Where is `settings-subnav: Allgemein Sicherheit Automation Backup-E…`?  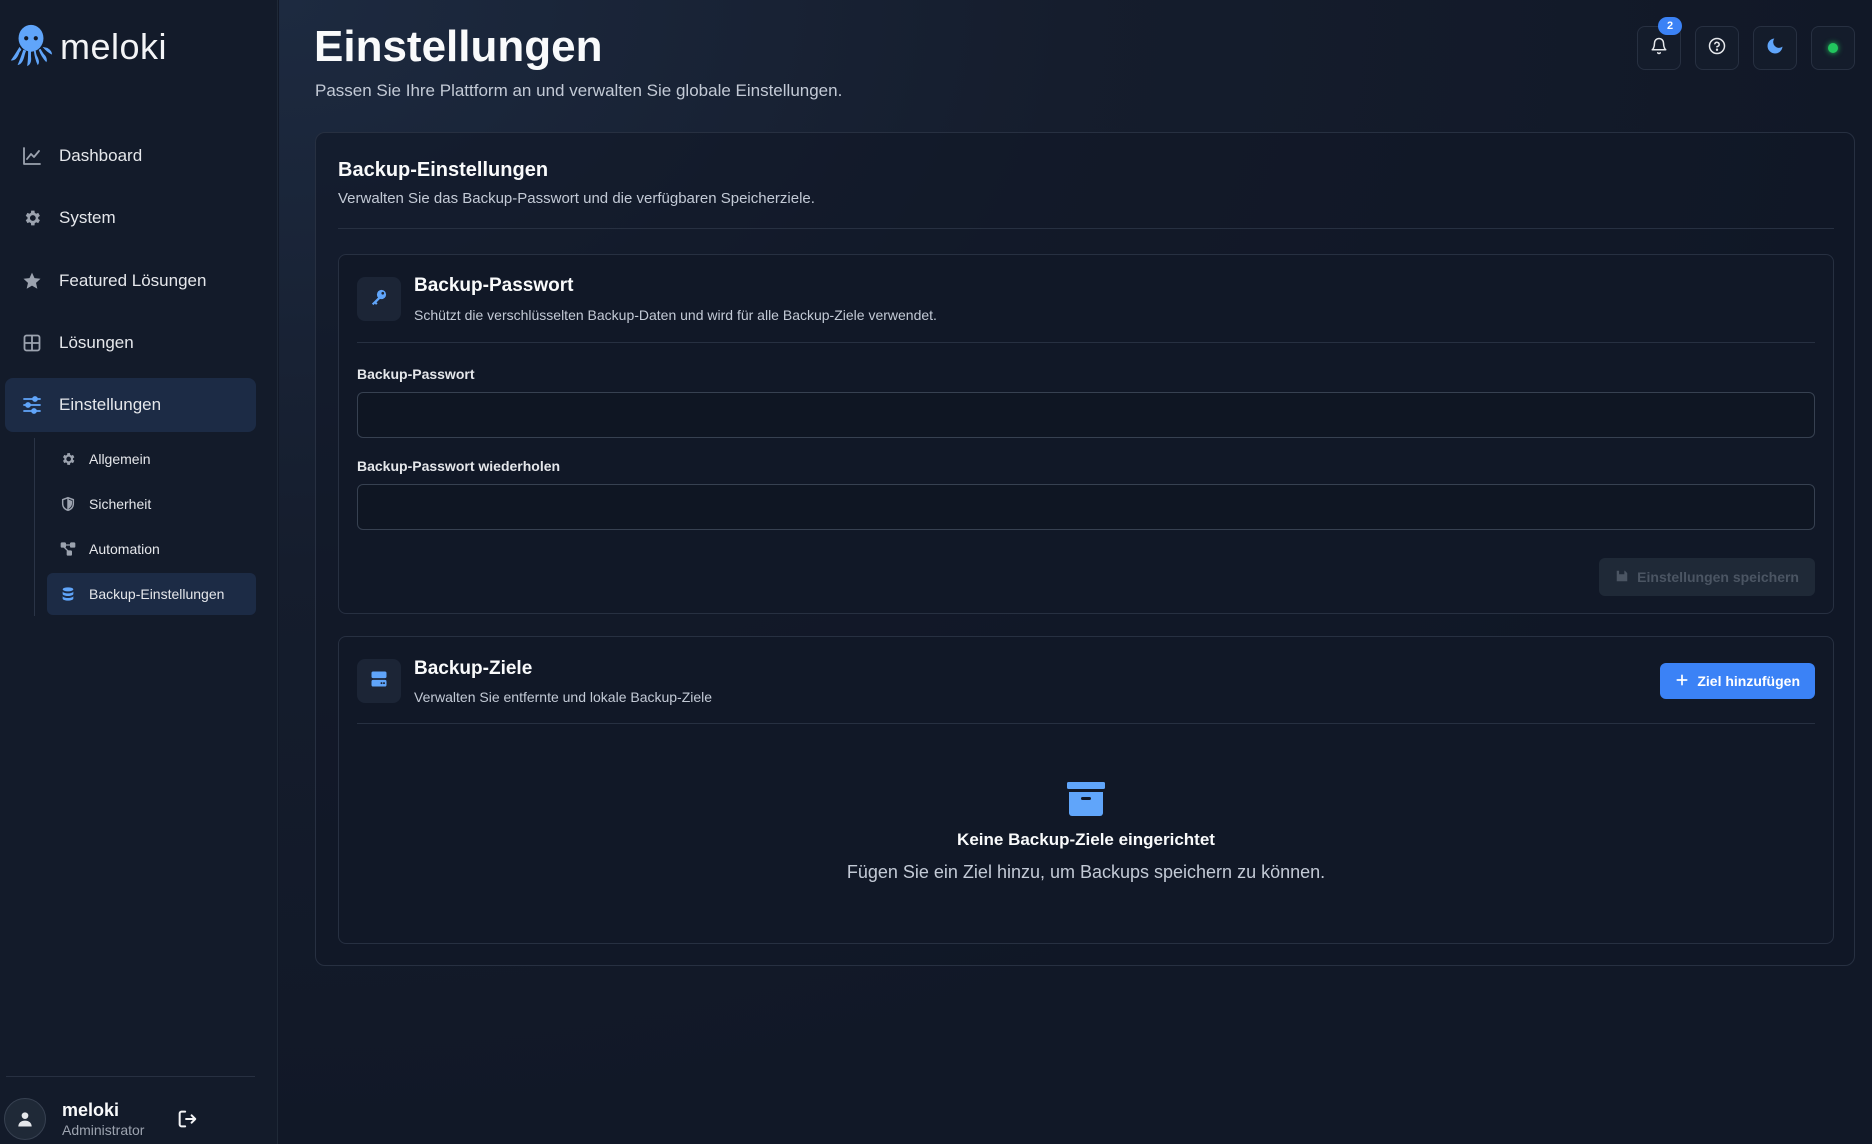 settings-subnav: Allgemein Sicherheit Automation Backup-E… is located at coordinates (146, 527).